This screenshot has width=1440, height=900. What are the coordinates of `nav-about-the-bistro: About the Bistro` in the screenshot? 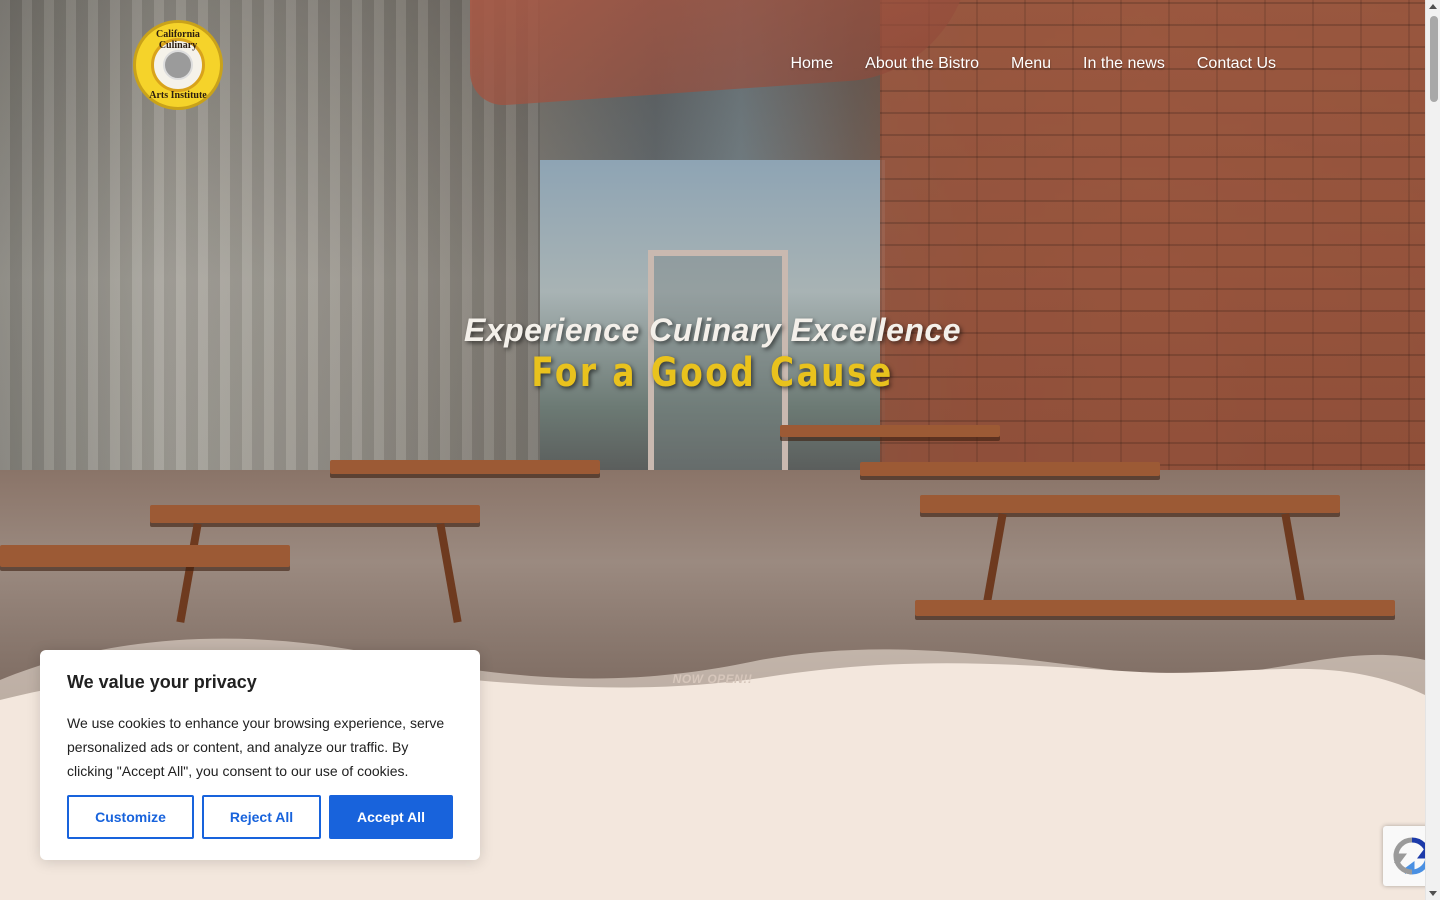 It's located at (922, 64).